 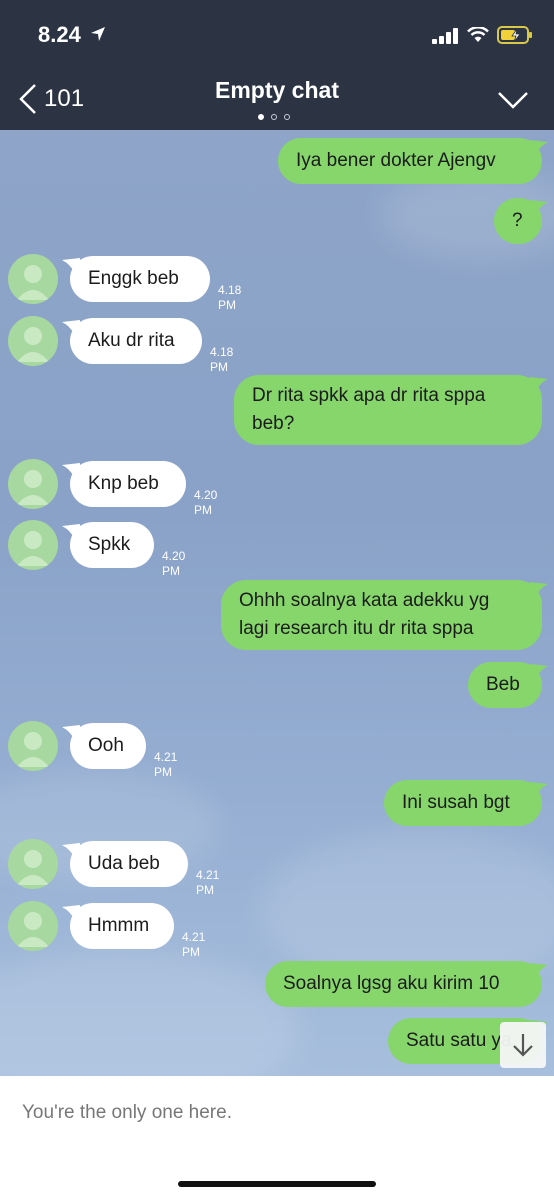 I want to click on sent-message-bubble: Ini susah bgt, so click(x=463, y=803).